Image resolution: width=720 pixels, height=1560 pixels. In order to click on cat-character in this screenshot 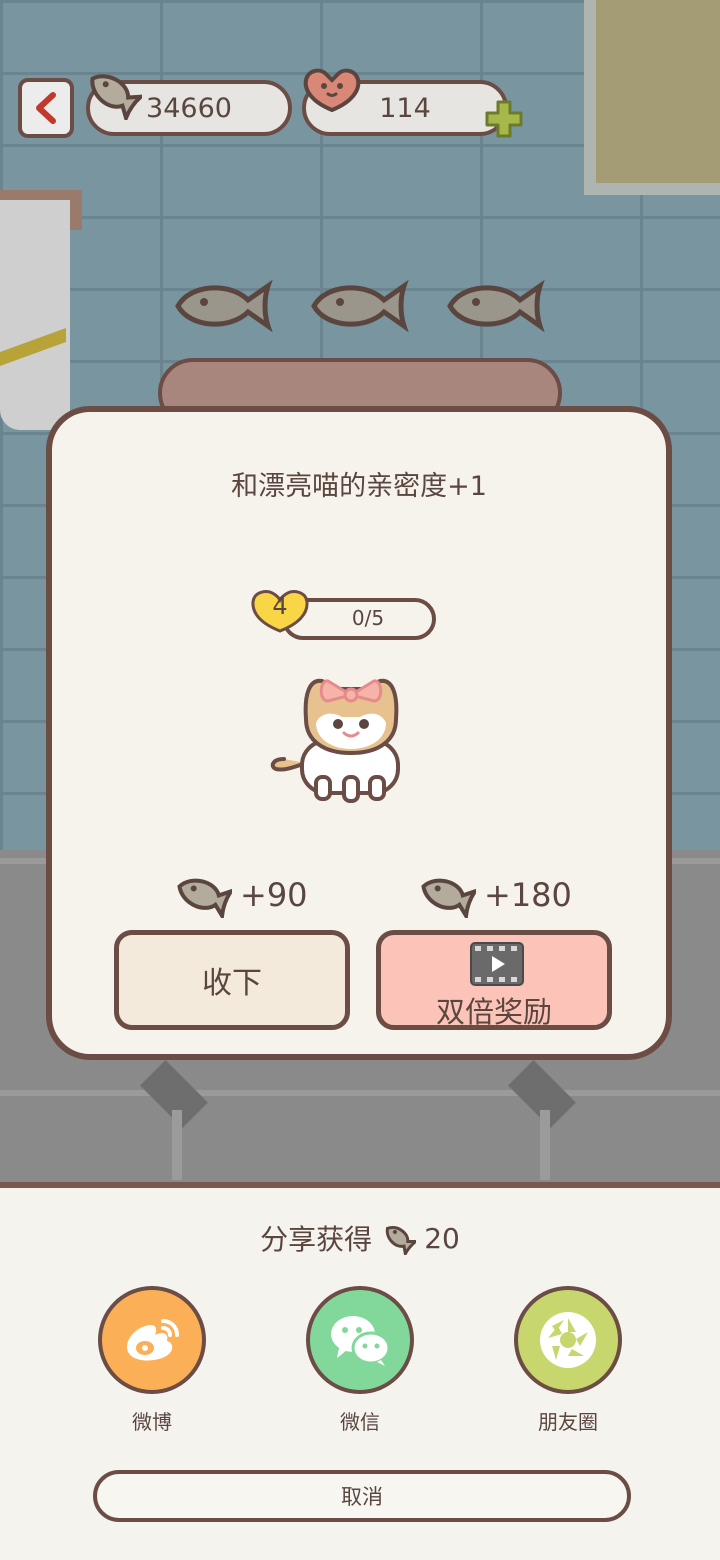, I will do `click(335, 740)`.